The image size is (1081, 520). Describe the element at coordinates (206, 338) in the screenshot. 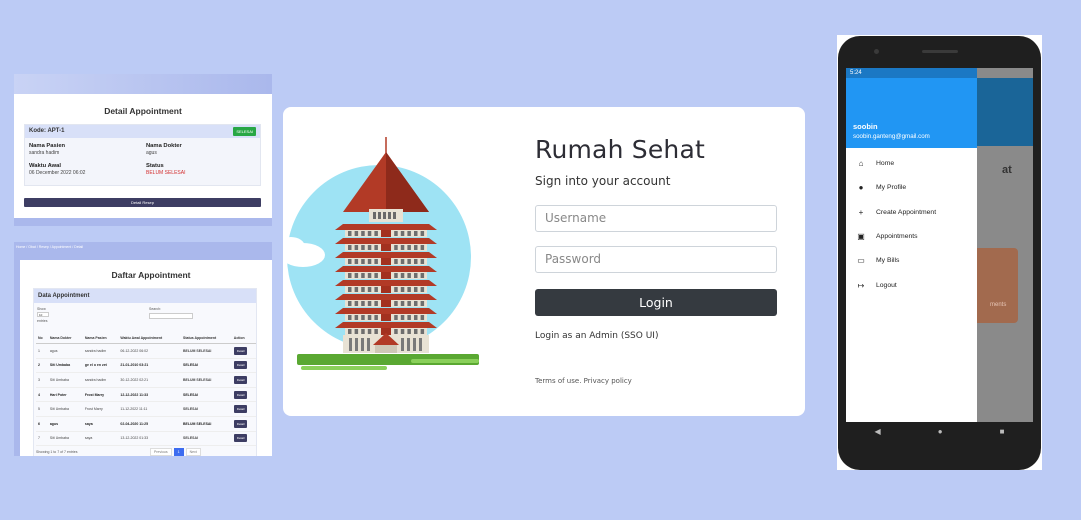

I see `col-status: Status Appointment` at that location.